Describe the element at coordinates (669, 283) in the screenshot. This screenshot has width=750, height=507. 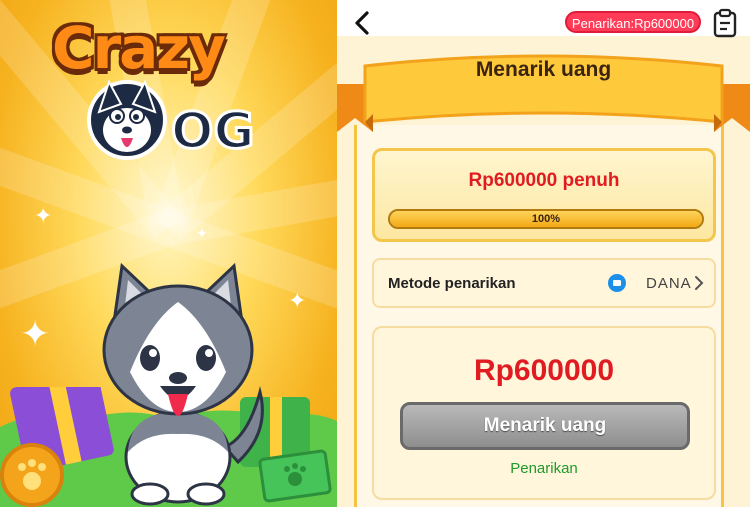
I see `withdraw-method-value: DANA` at that location.